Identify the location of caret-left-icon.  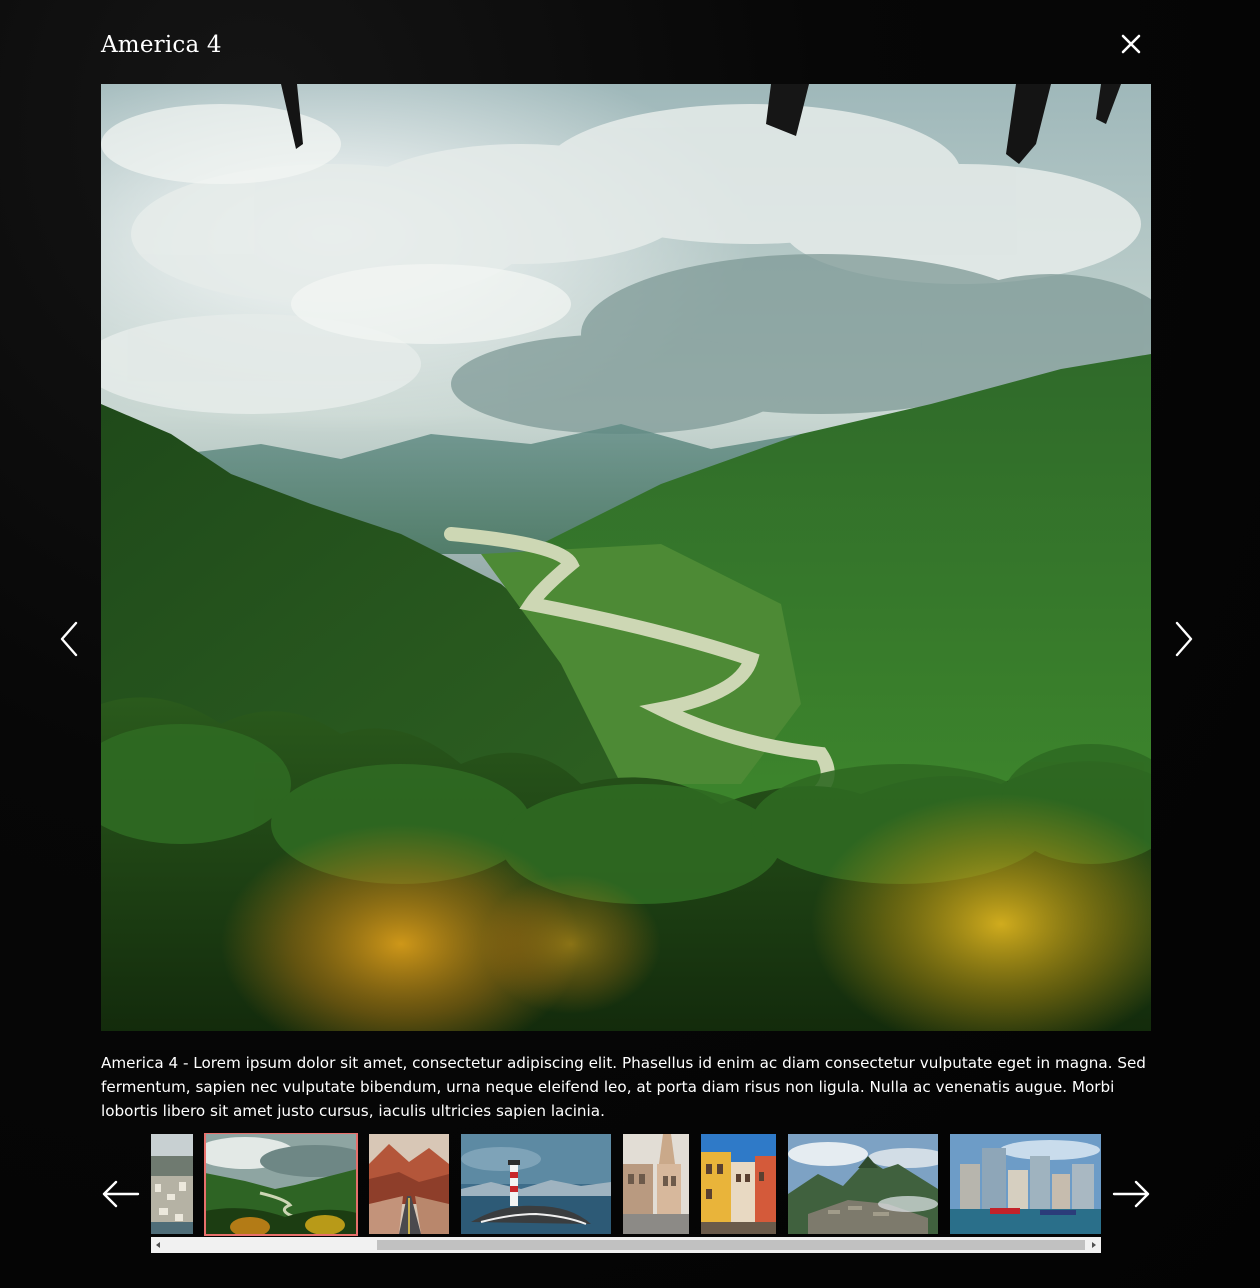
(158, 1245).